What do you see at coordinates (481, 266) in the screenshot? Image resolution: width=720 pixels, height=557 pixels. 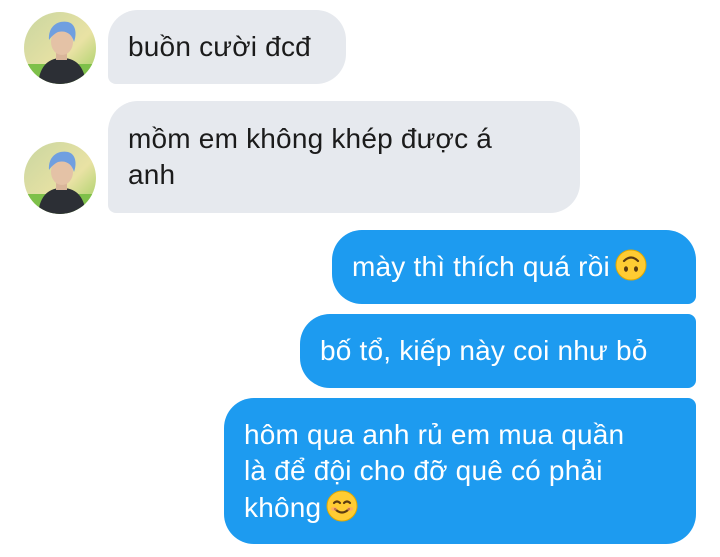 I see `message-text-content: mày thì thích quá rồi` at bounding box center [481, 266].